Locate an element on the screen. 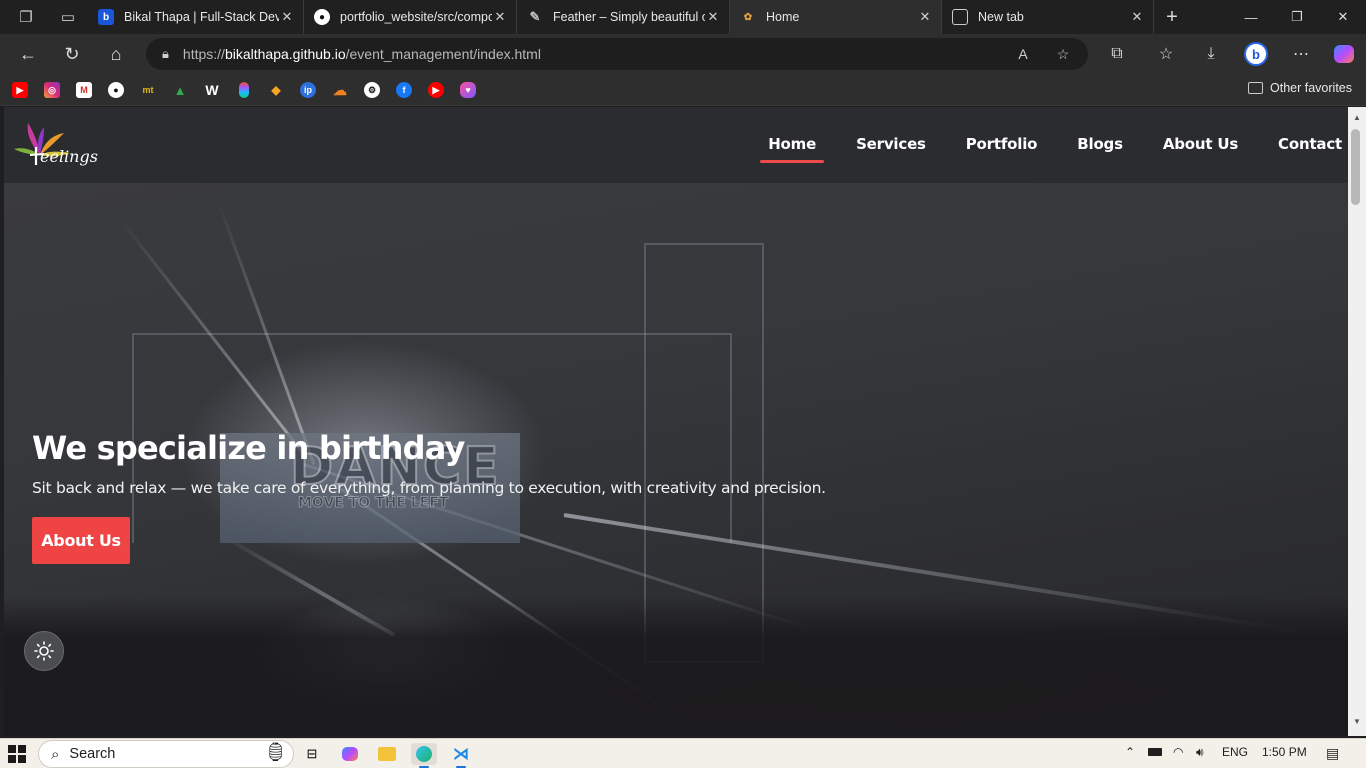 Image resolution: width=1366 pixels, height=768 pixels. nav-contact: Contact is located at coordinates (1310, 149).